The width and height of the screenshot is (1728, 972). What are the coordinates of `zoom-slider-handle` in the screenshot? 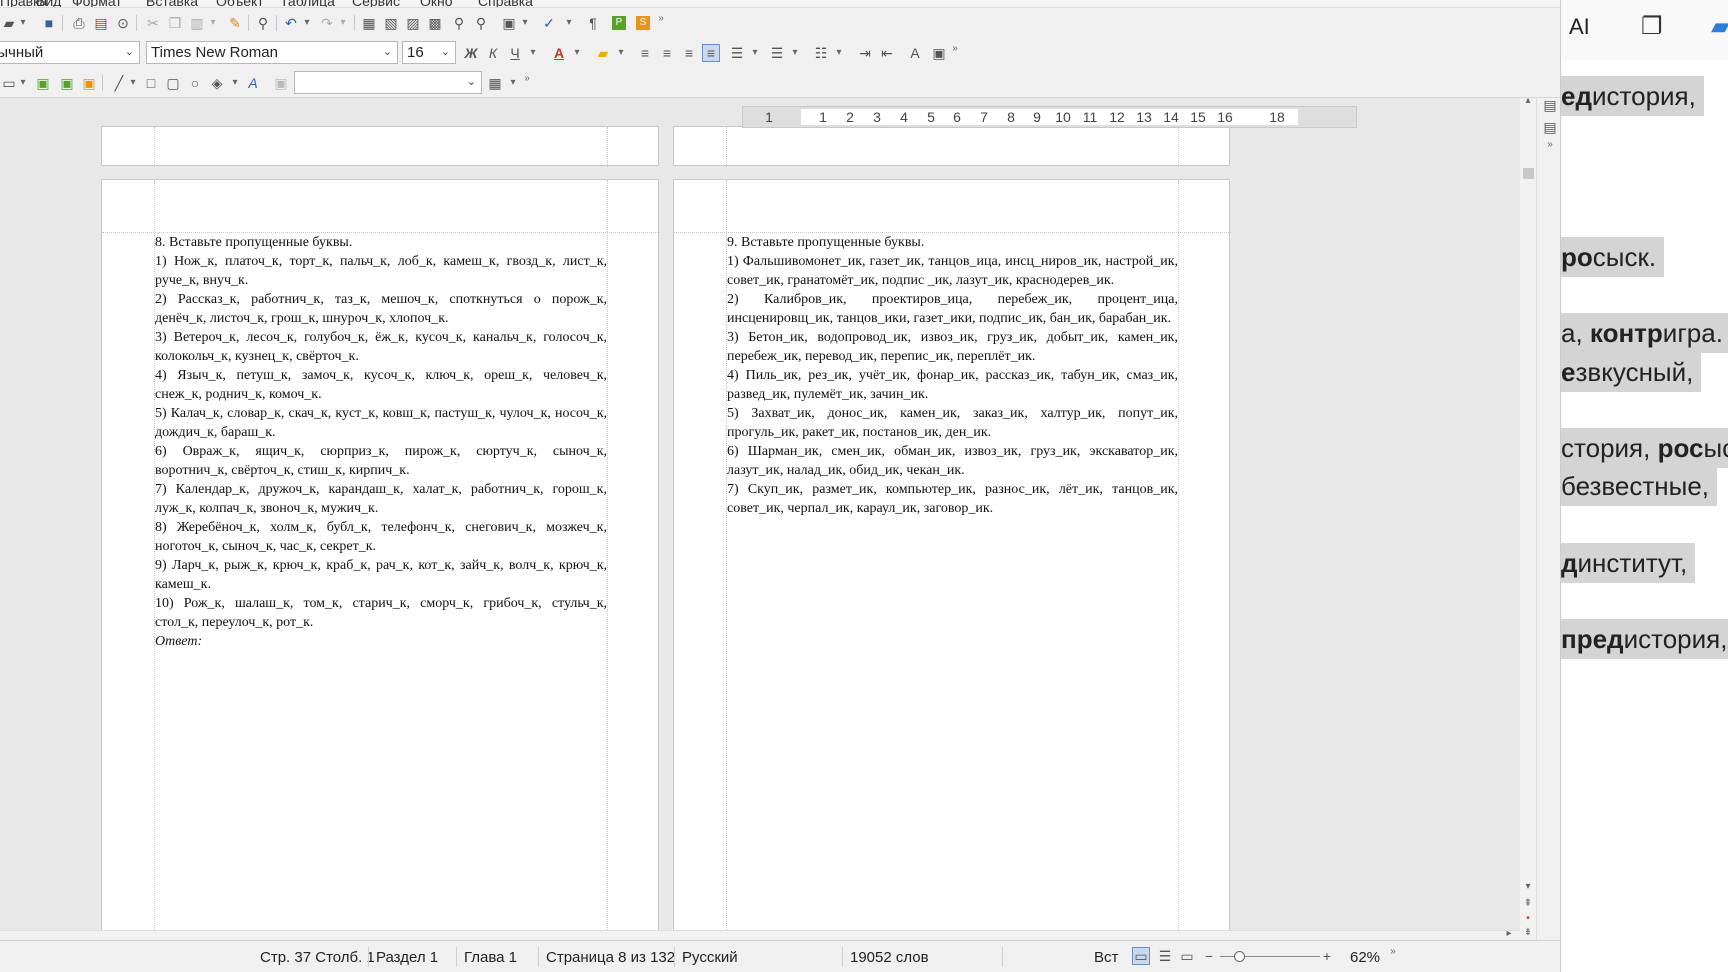 It's located at (1239, 956).